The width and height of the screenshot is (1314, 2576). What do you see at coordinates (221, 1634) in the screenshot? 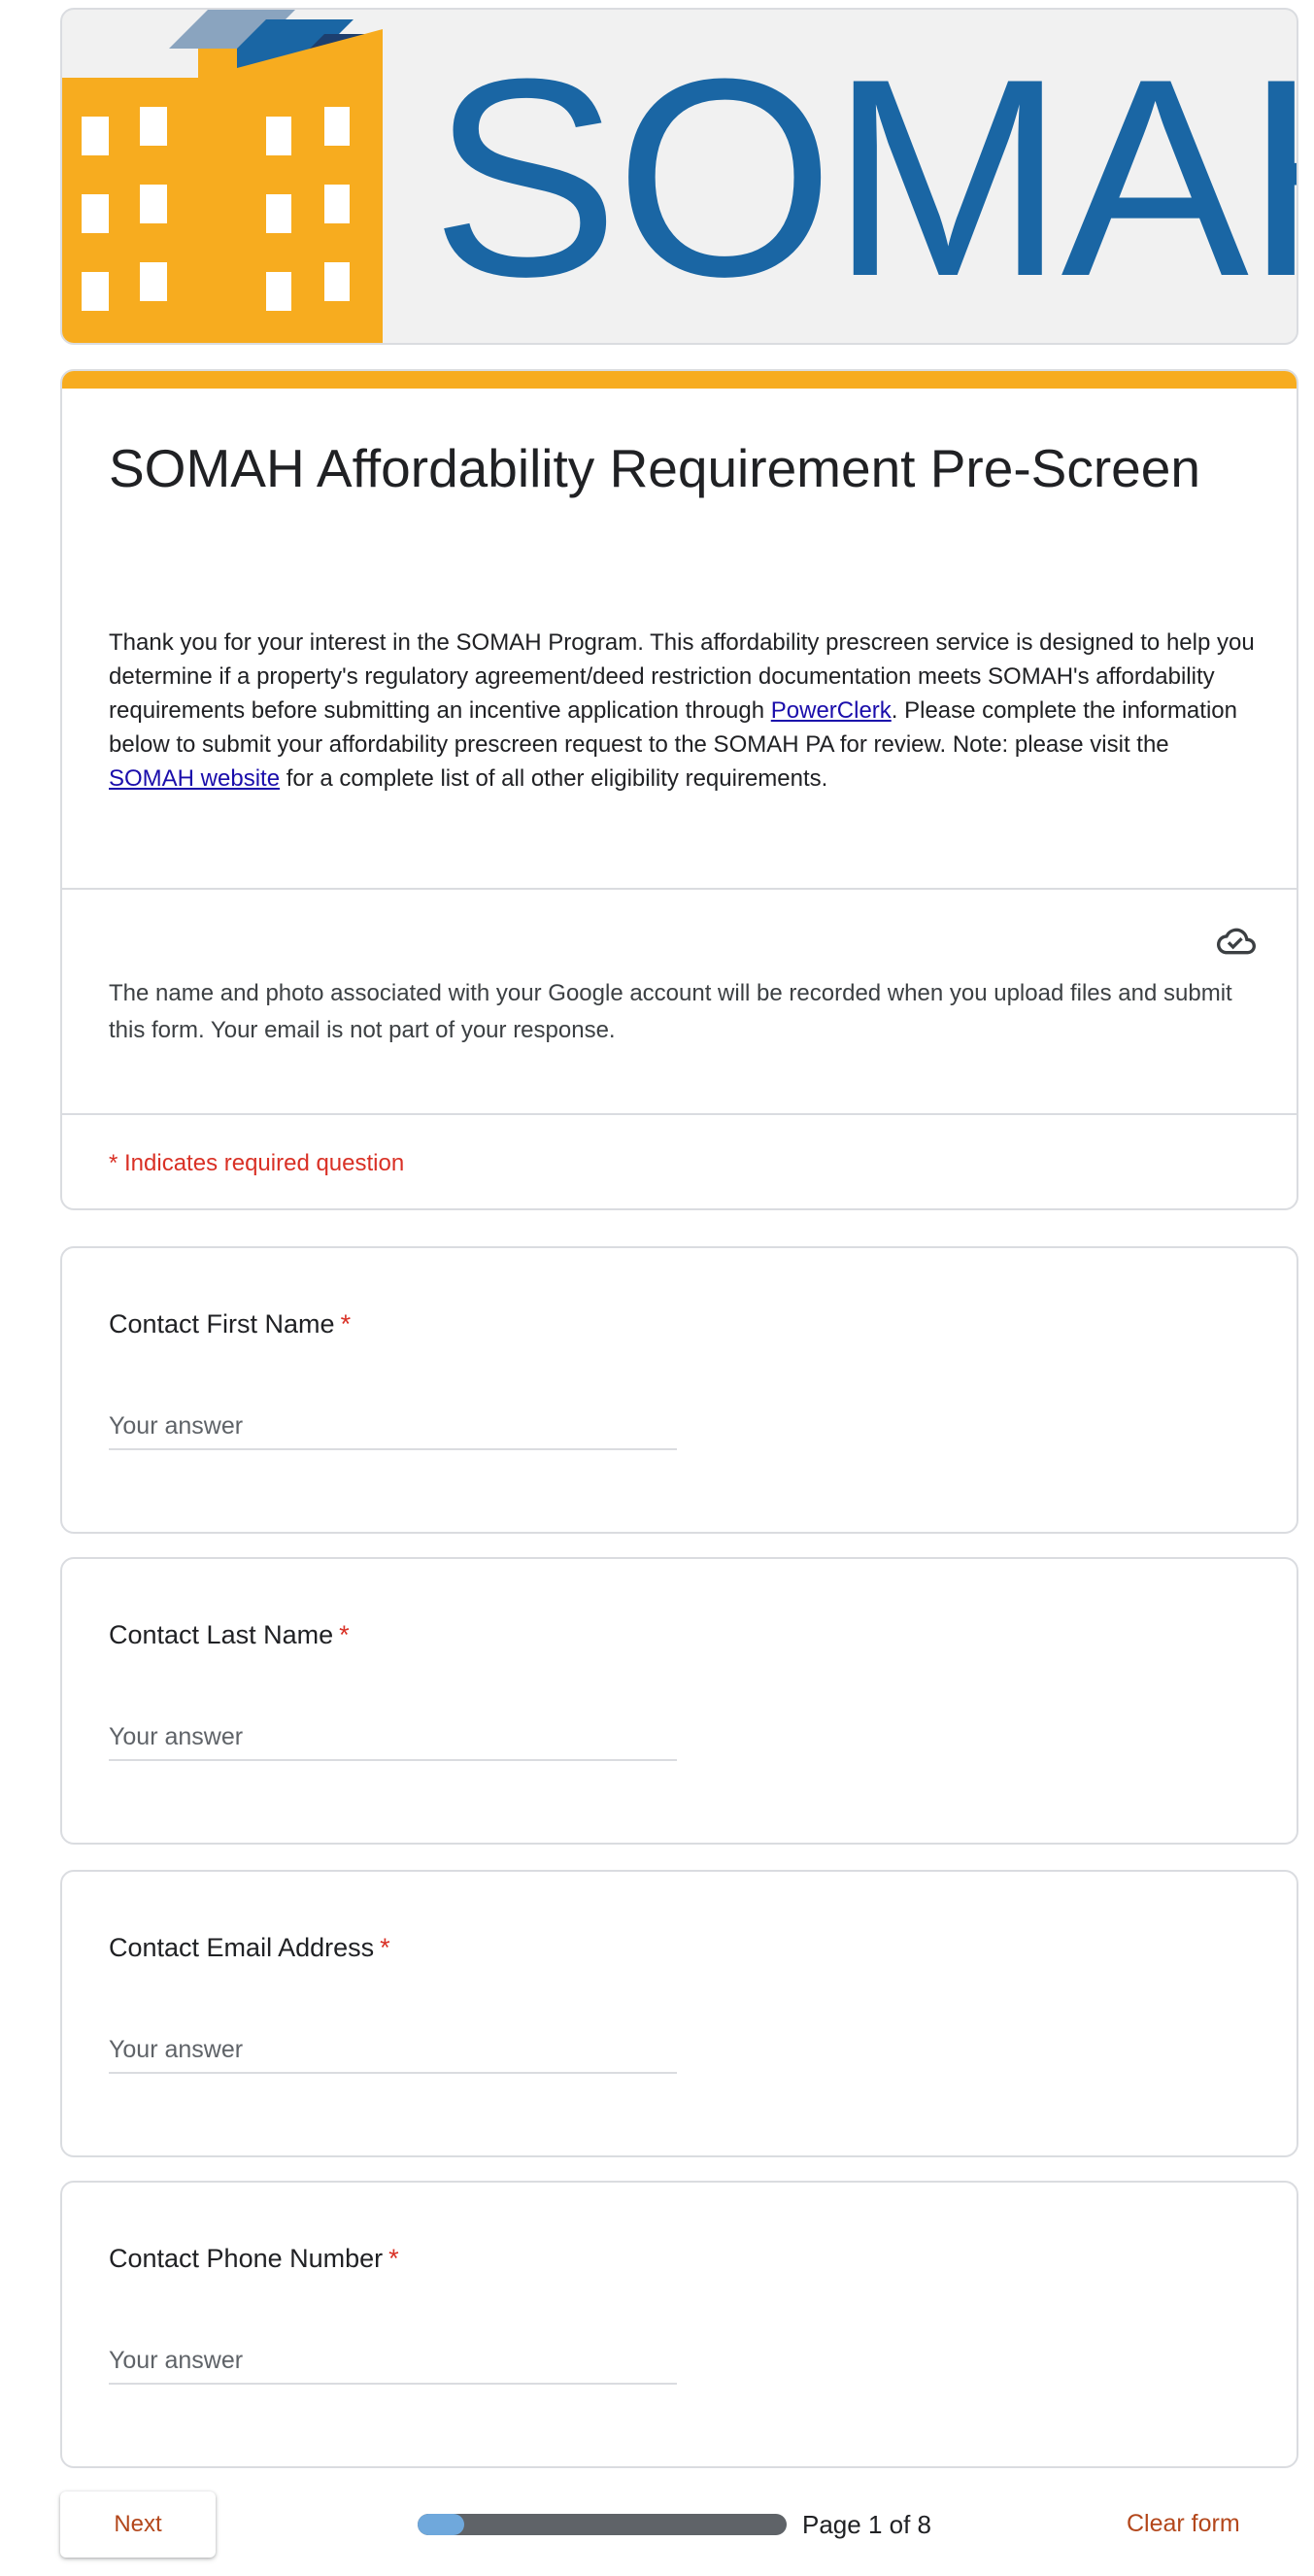
I see `question-label-text: Contact Last Name` at bounding box center [221, 1634].